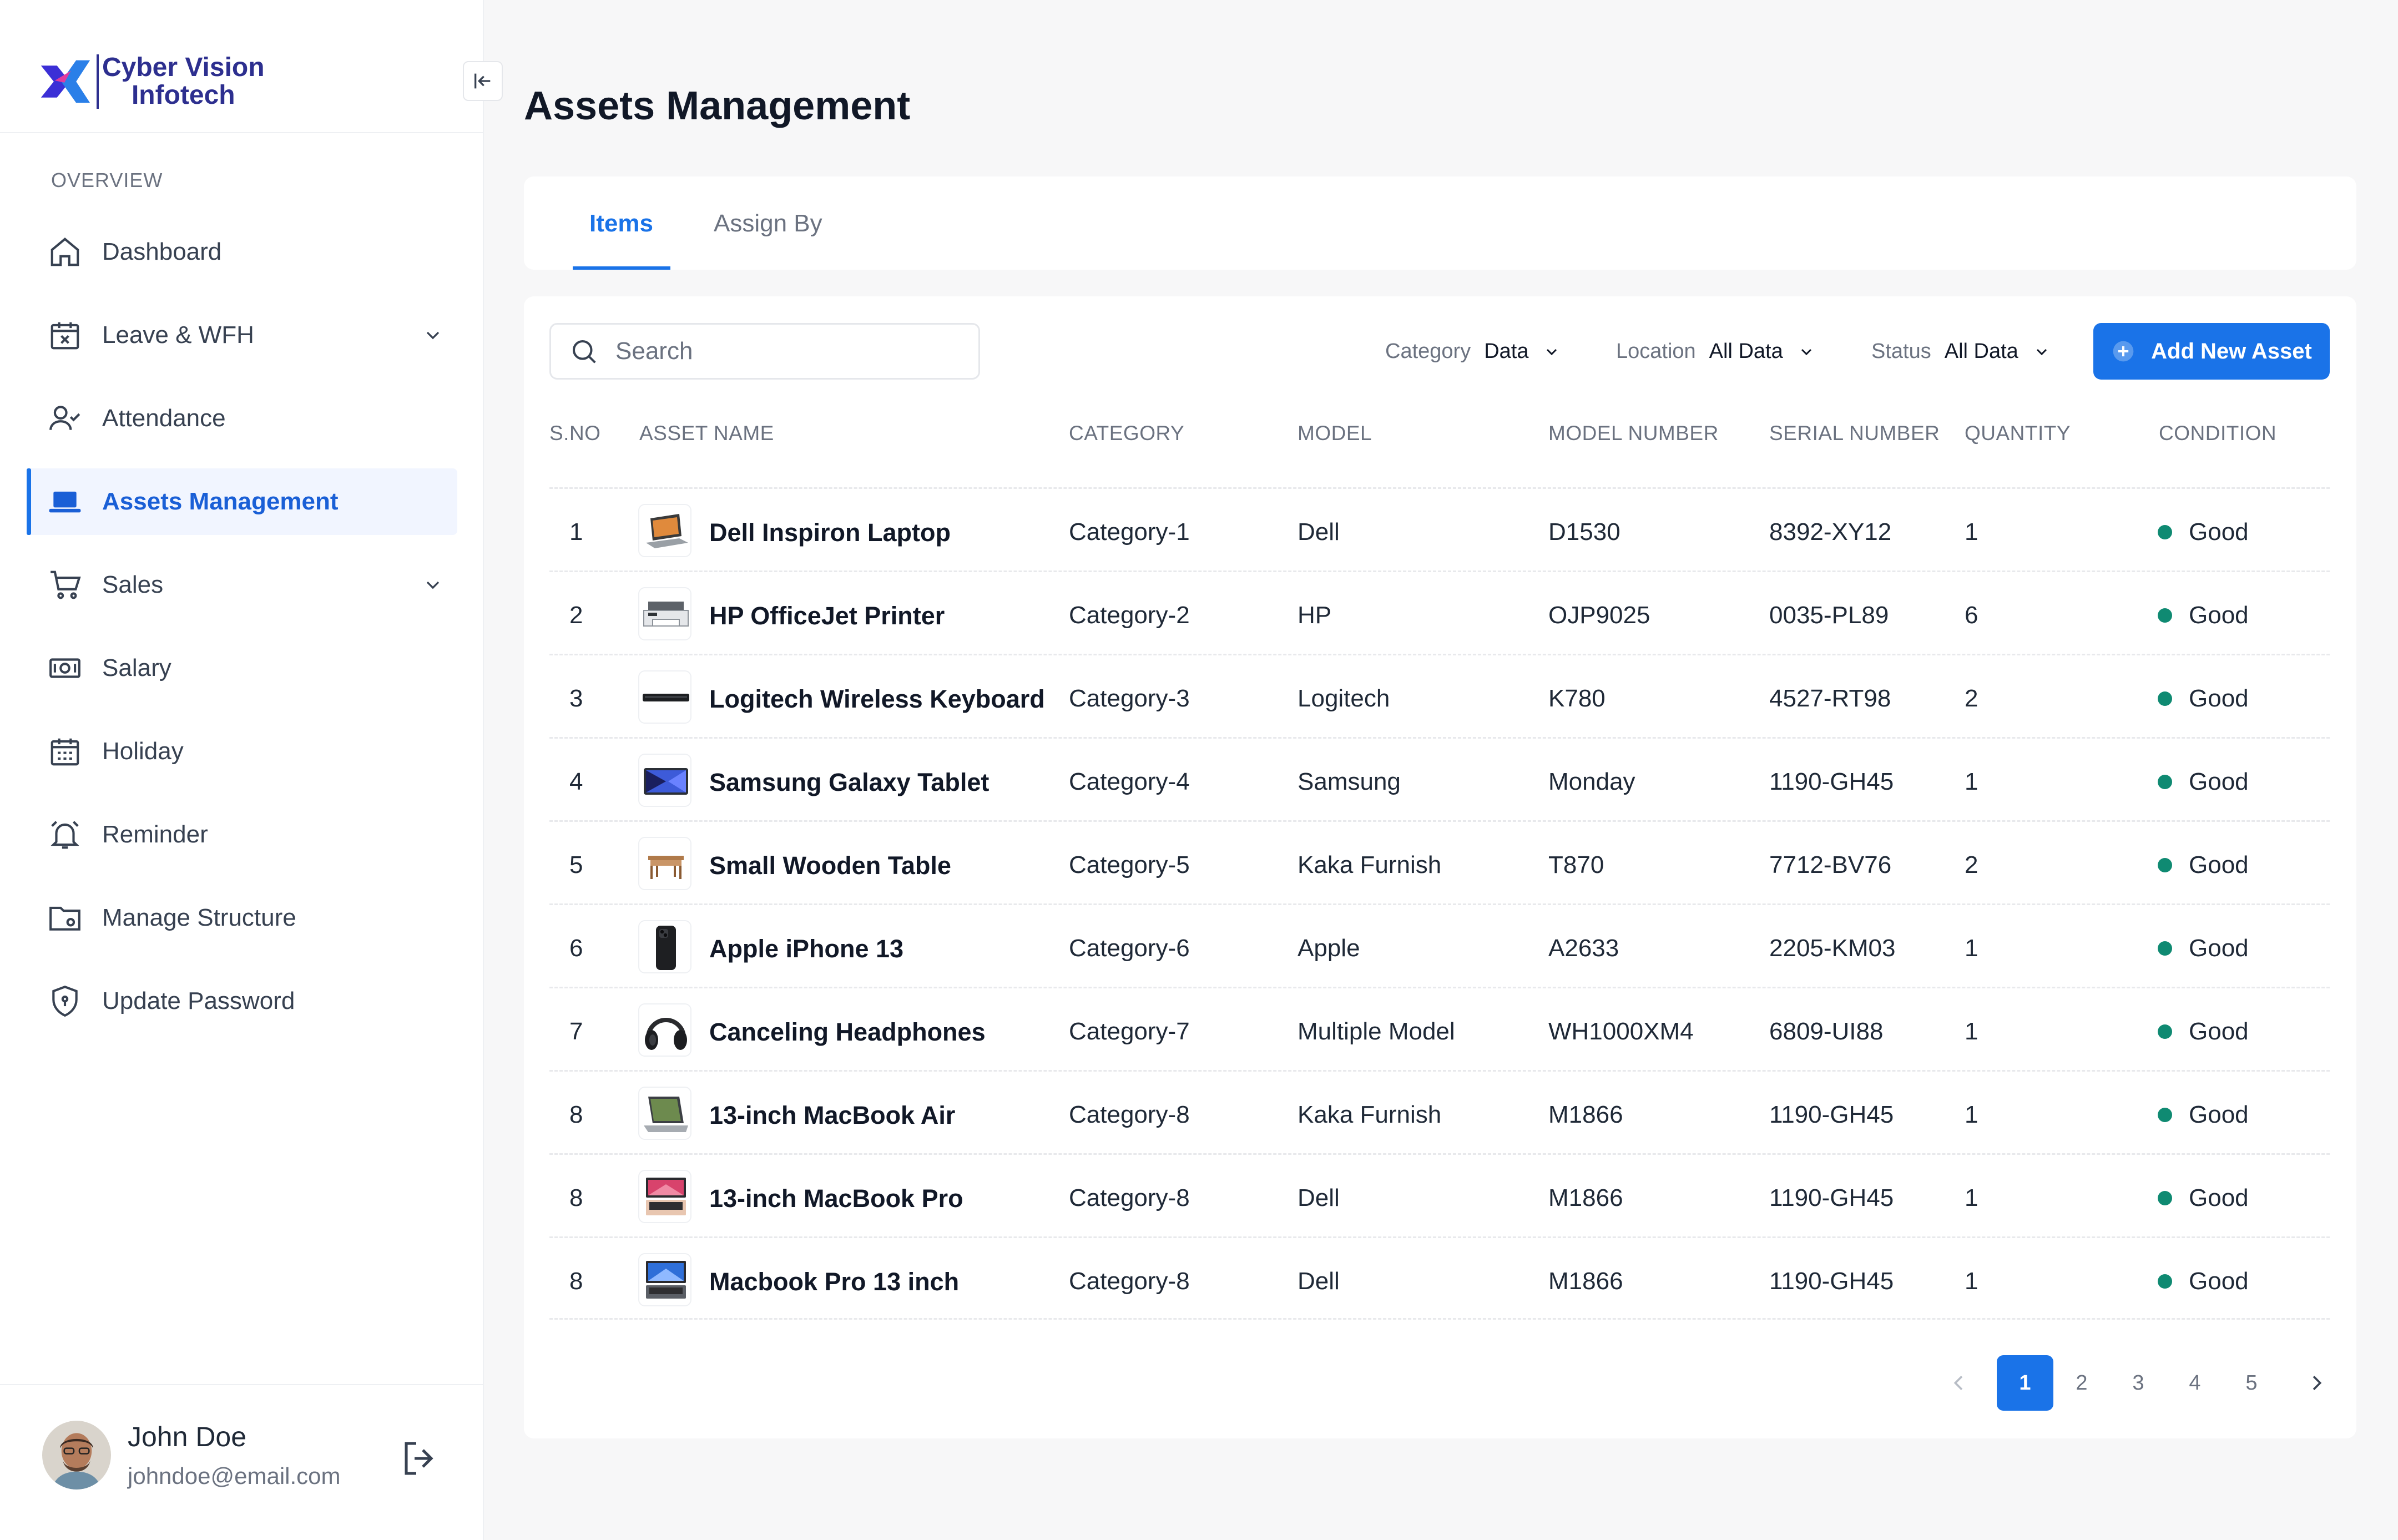 The width and height of the screenshot is (2398, 1540). Describe the element at coordinates (152, 81) in the screenshot. I see `brand-logo: Cyber Vision Infotech` at that location.